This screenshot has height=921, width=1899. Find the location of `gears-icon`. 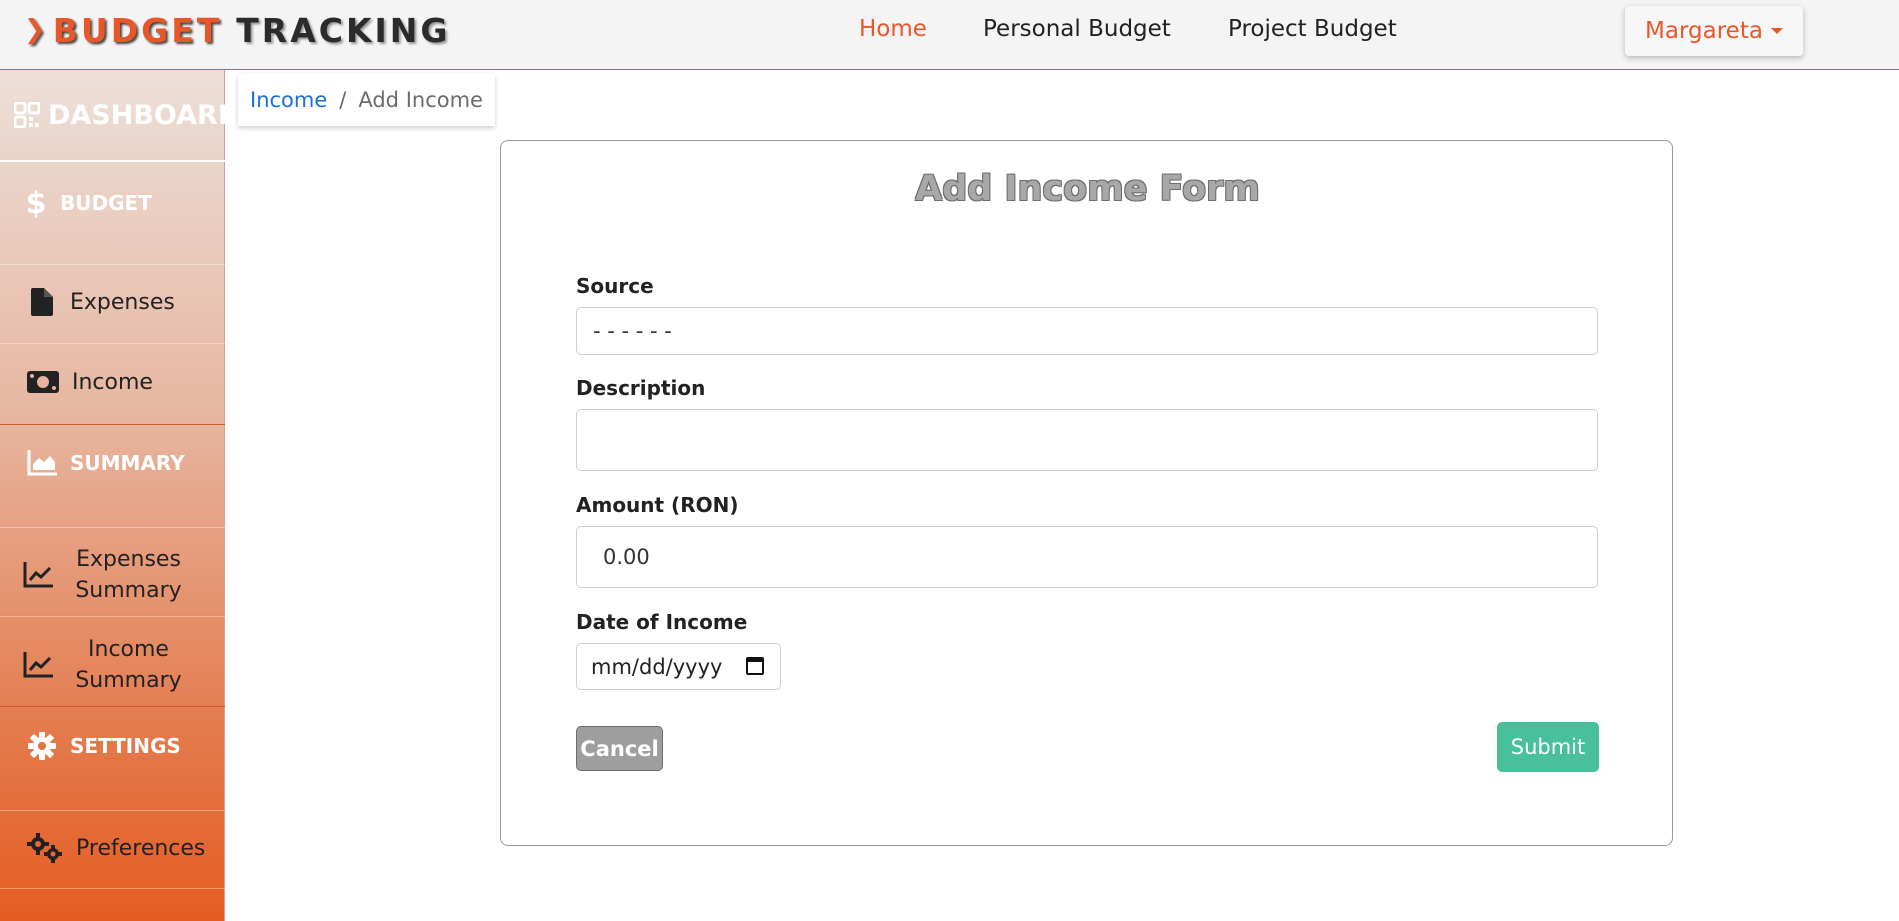

gears-icon is located at coordinates (45, 848).